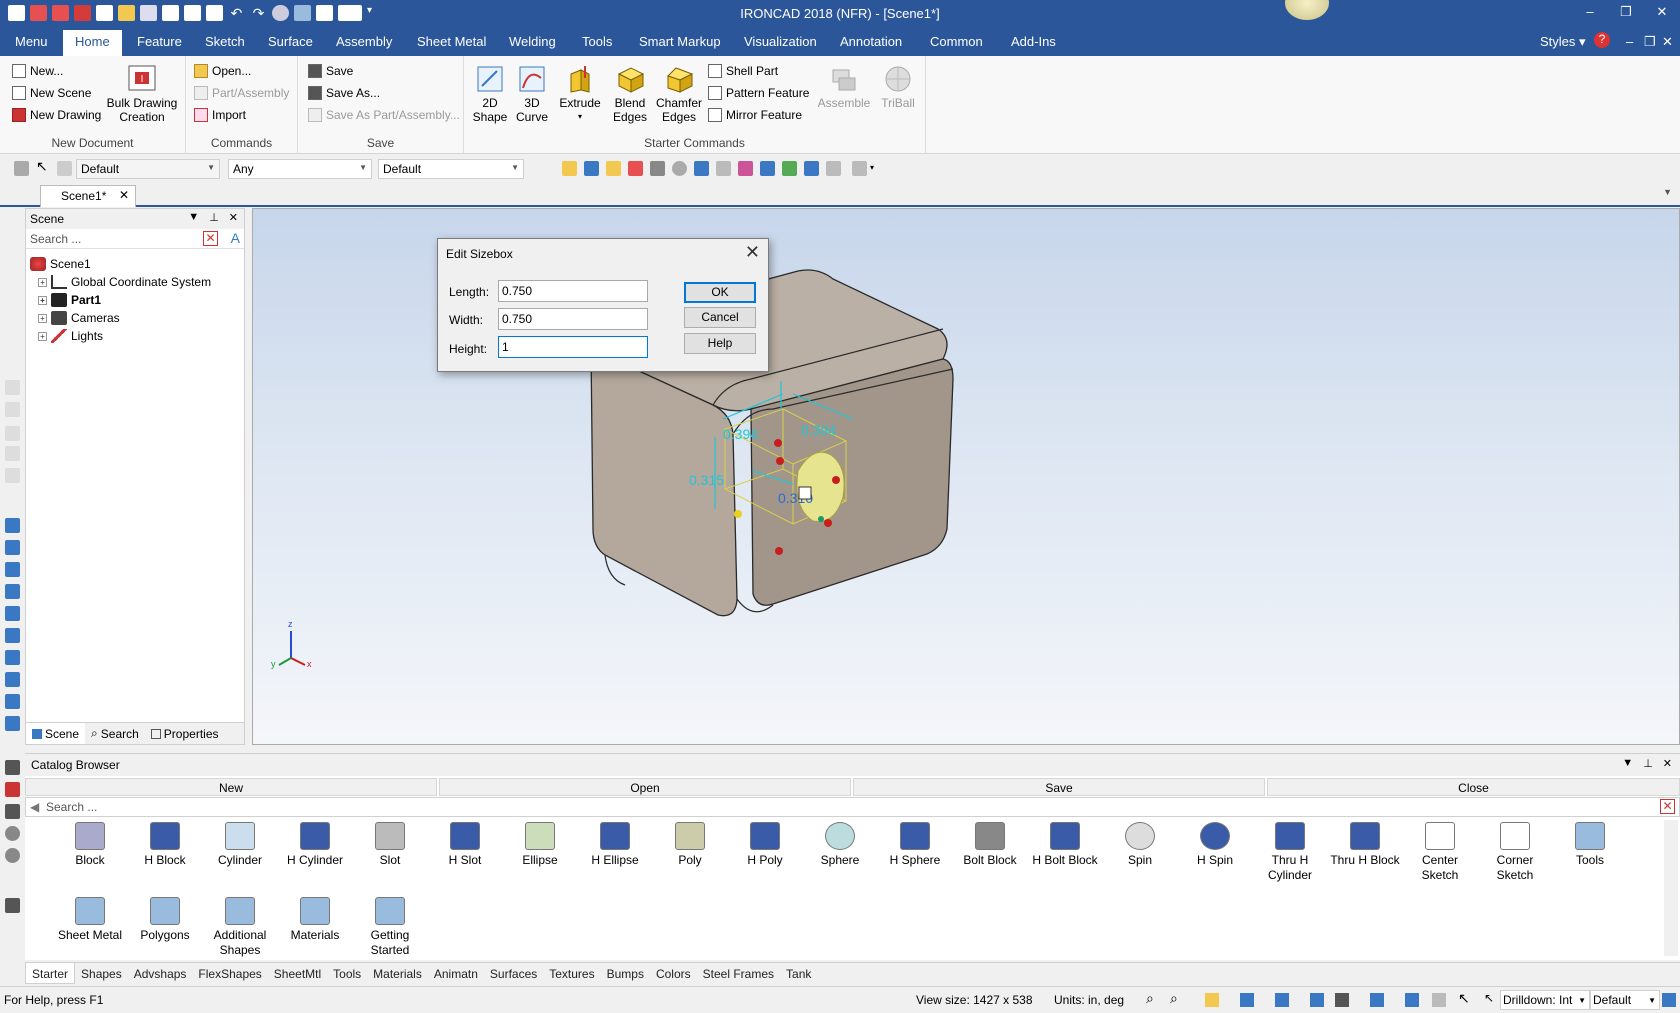 This screenshot has height=1013, width=1680. I want to click on catalog-item: H Block, so click(165, 845).